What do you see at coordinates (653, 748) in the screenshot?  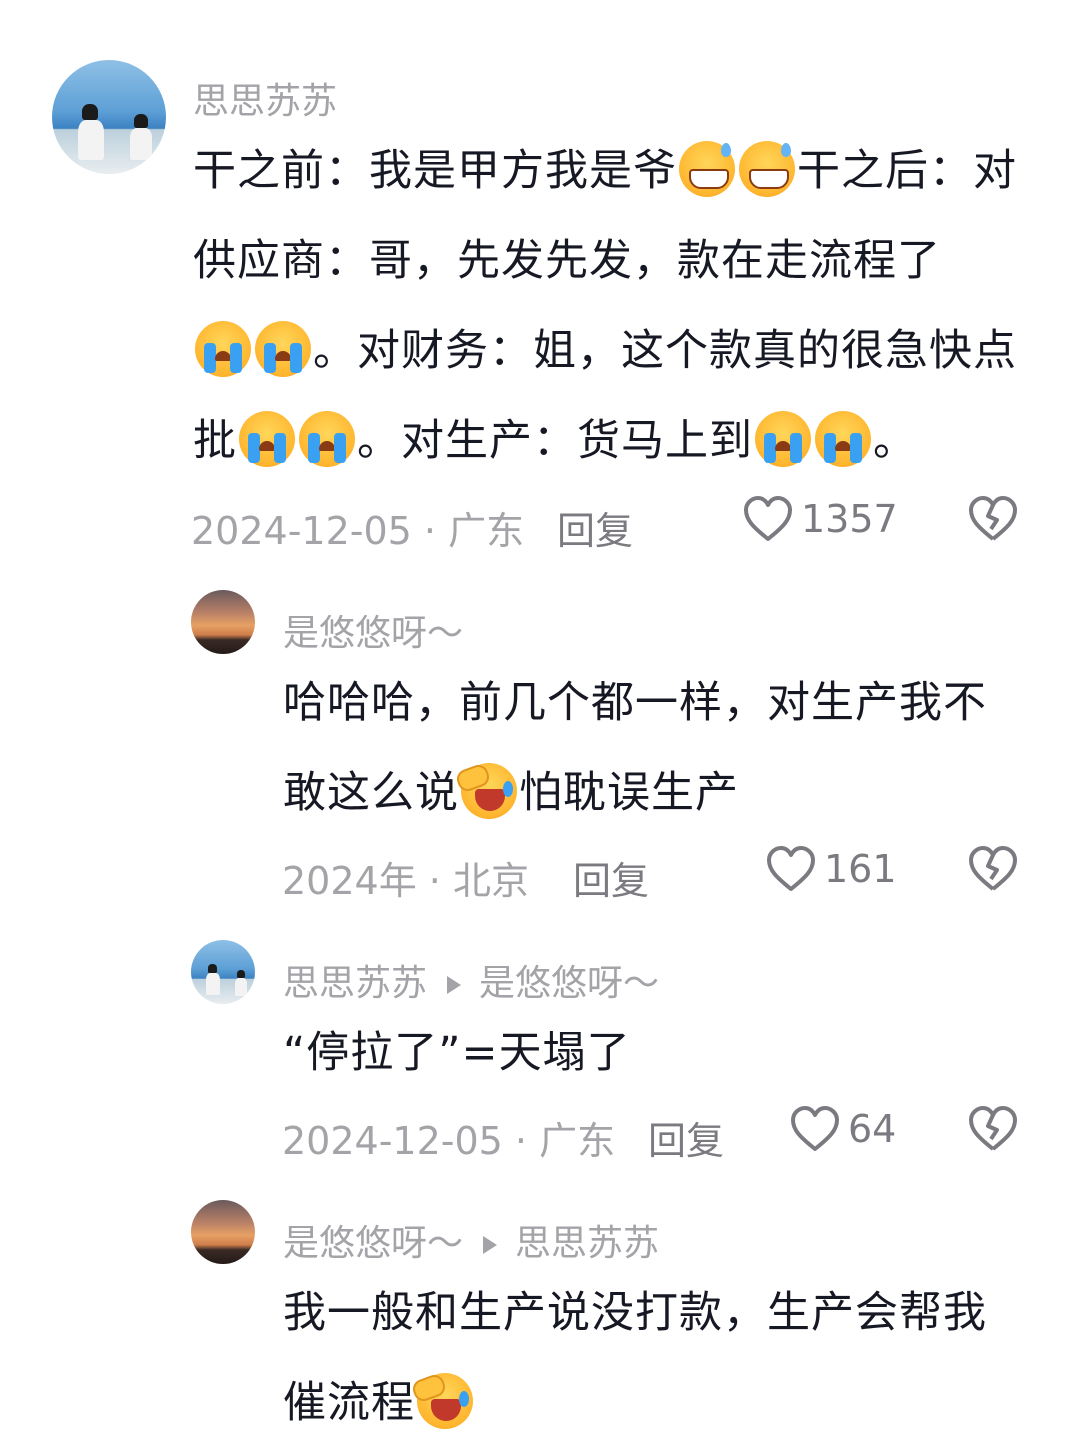 I see `comment-text: 哈哈哈，前几个都一样，对生产我不敢这么说 怕耽误生产` at bounding box center [653, 748].